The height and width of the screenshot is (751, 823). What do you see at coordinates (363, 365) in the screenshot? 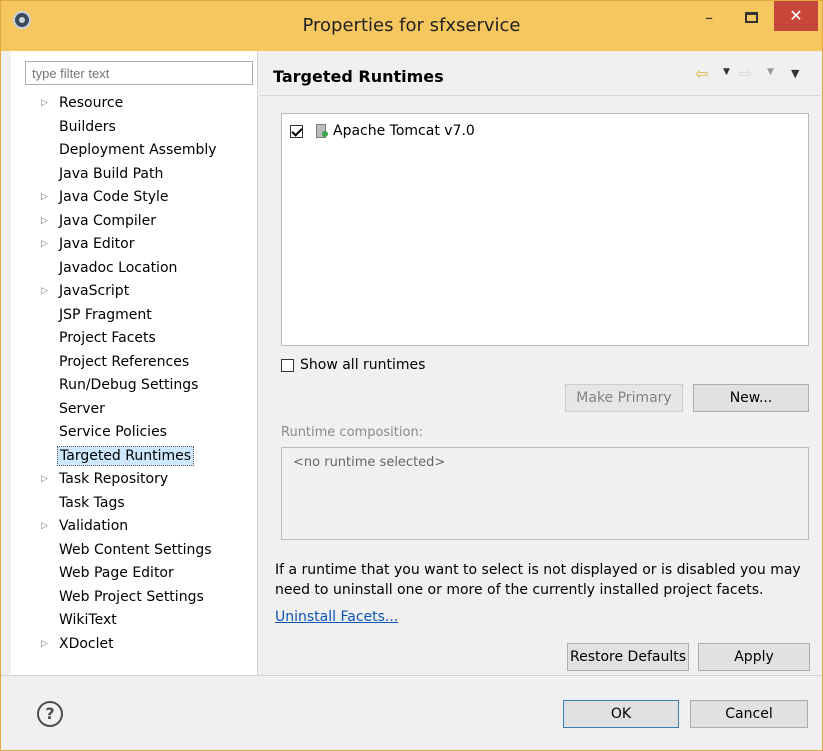
I see `show-all-label: Show all runtimes` at bounding box center [363, 365].